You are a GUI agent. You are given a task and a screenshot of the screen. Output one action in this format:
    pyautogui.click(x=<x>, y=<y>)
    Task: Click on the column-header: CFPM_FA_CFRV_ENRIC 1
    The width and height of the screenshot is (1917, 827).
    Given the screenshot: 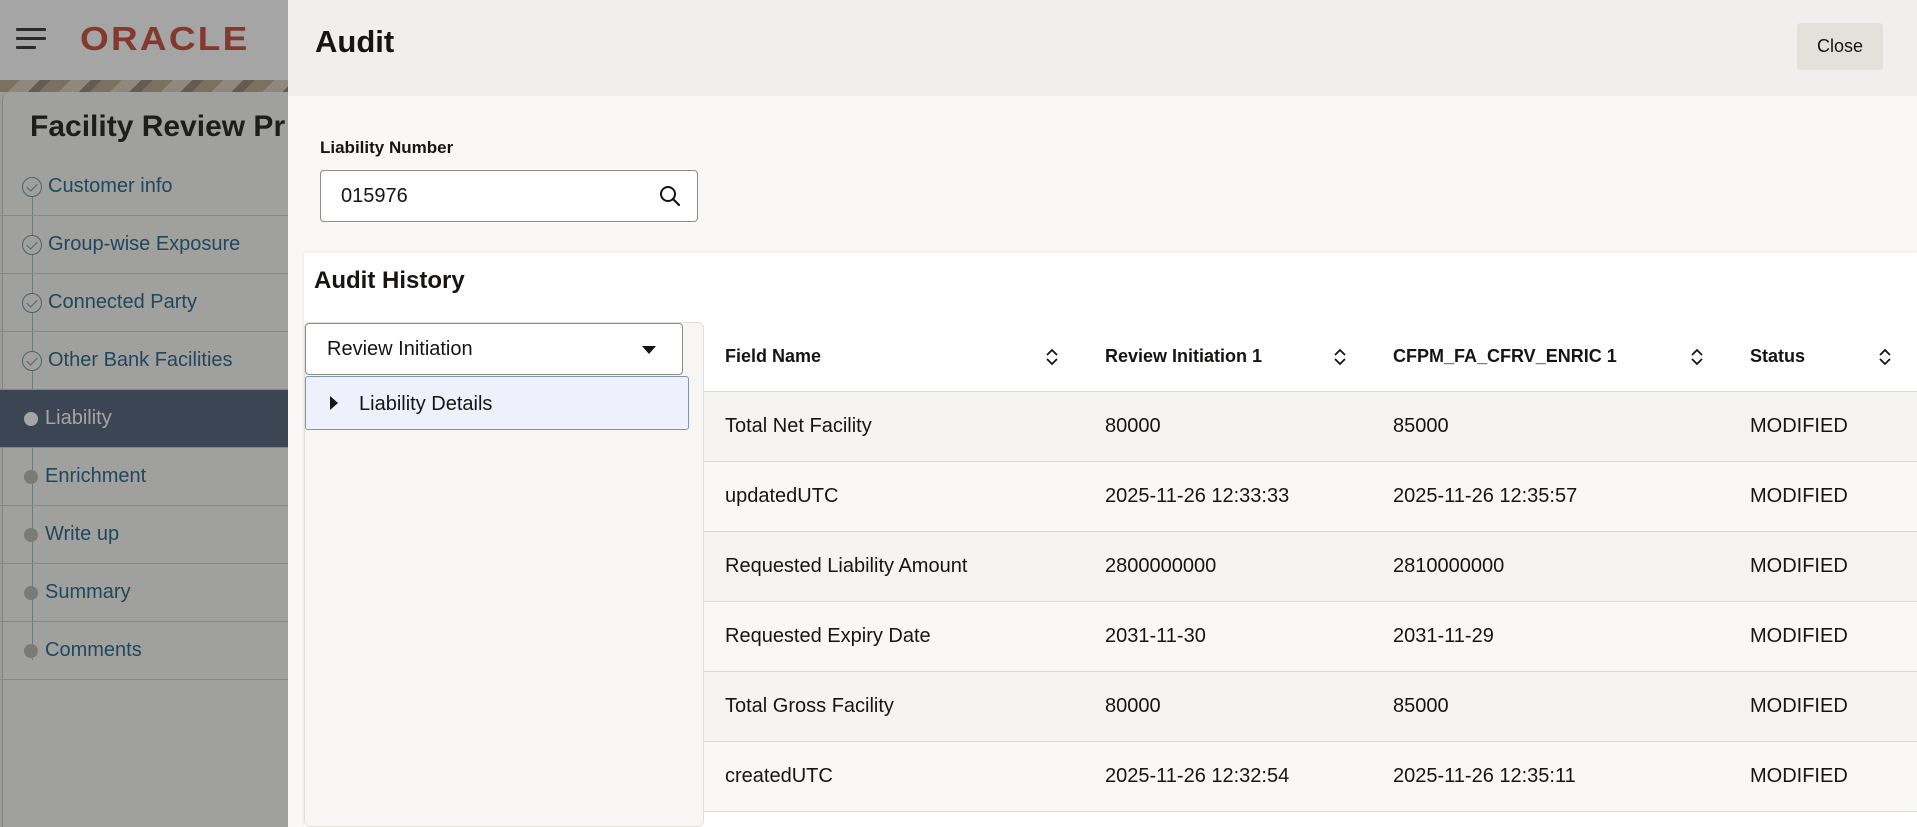 What is the action you would take?
    pyautogui.click(x=1550, y=357)
    